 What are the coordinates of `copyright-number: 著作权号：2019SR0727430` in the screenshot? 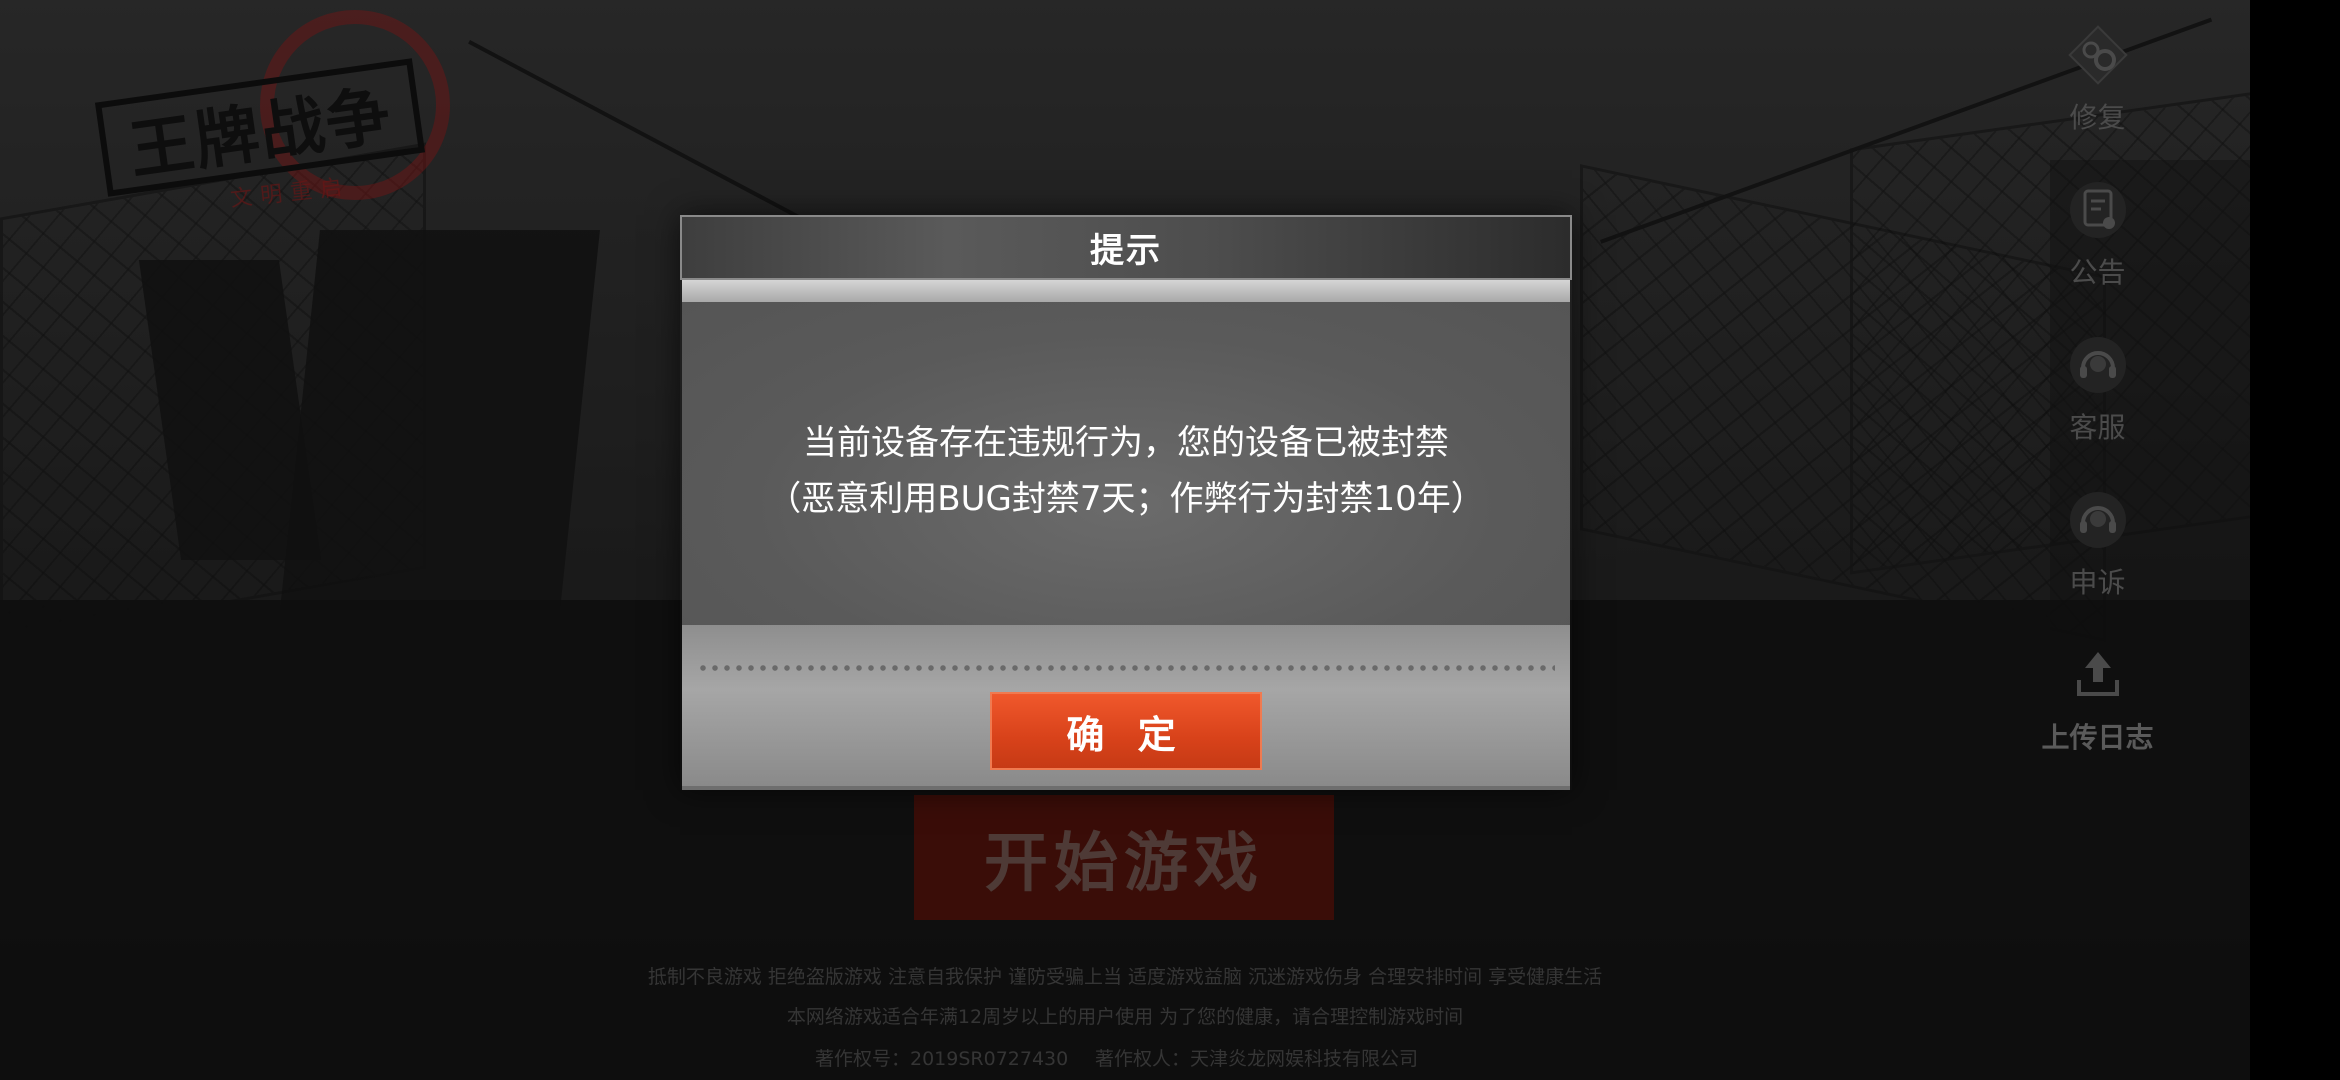 It's located at (942, 1059).